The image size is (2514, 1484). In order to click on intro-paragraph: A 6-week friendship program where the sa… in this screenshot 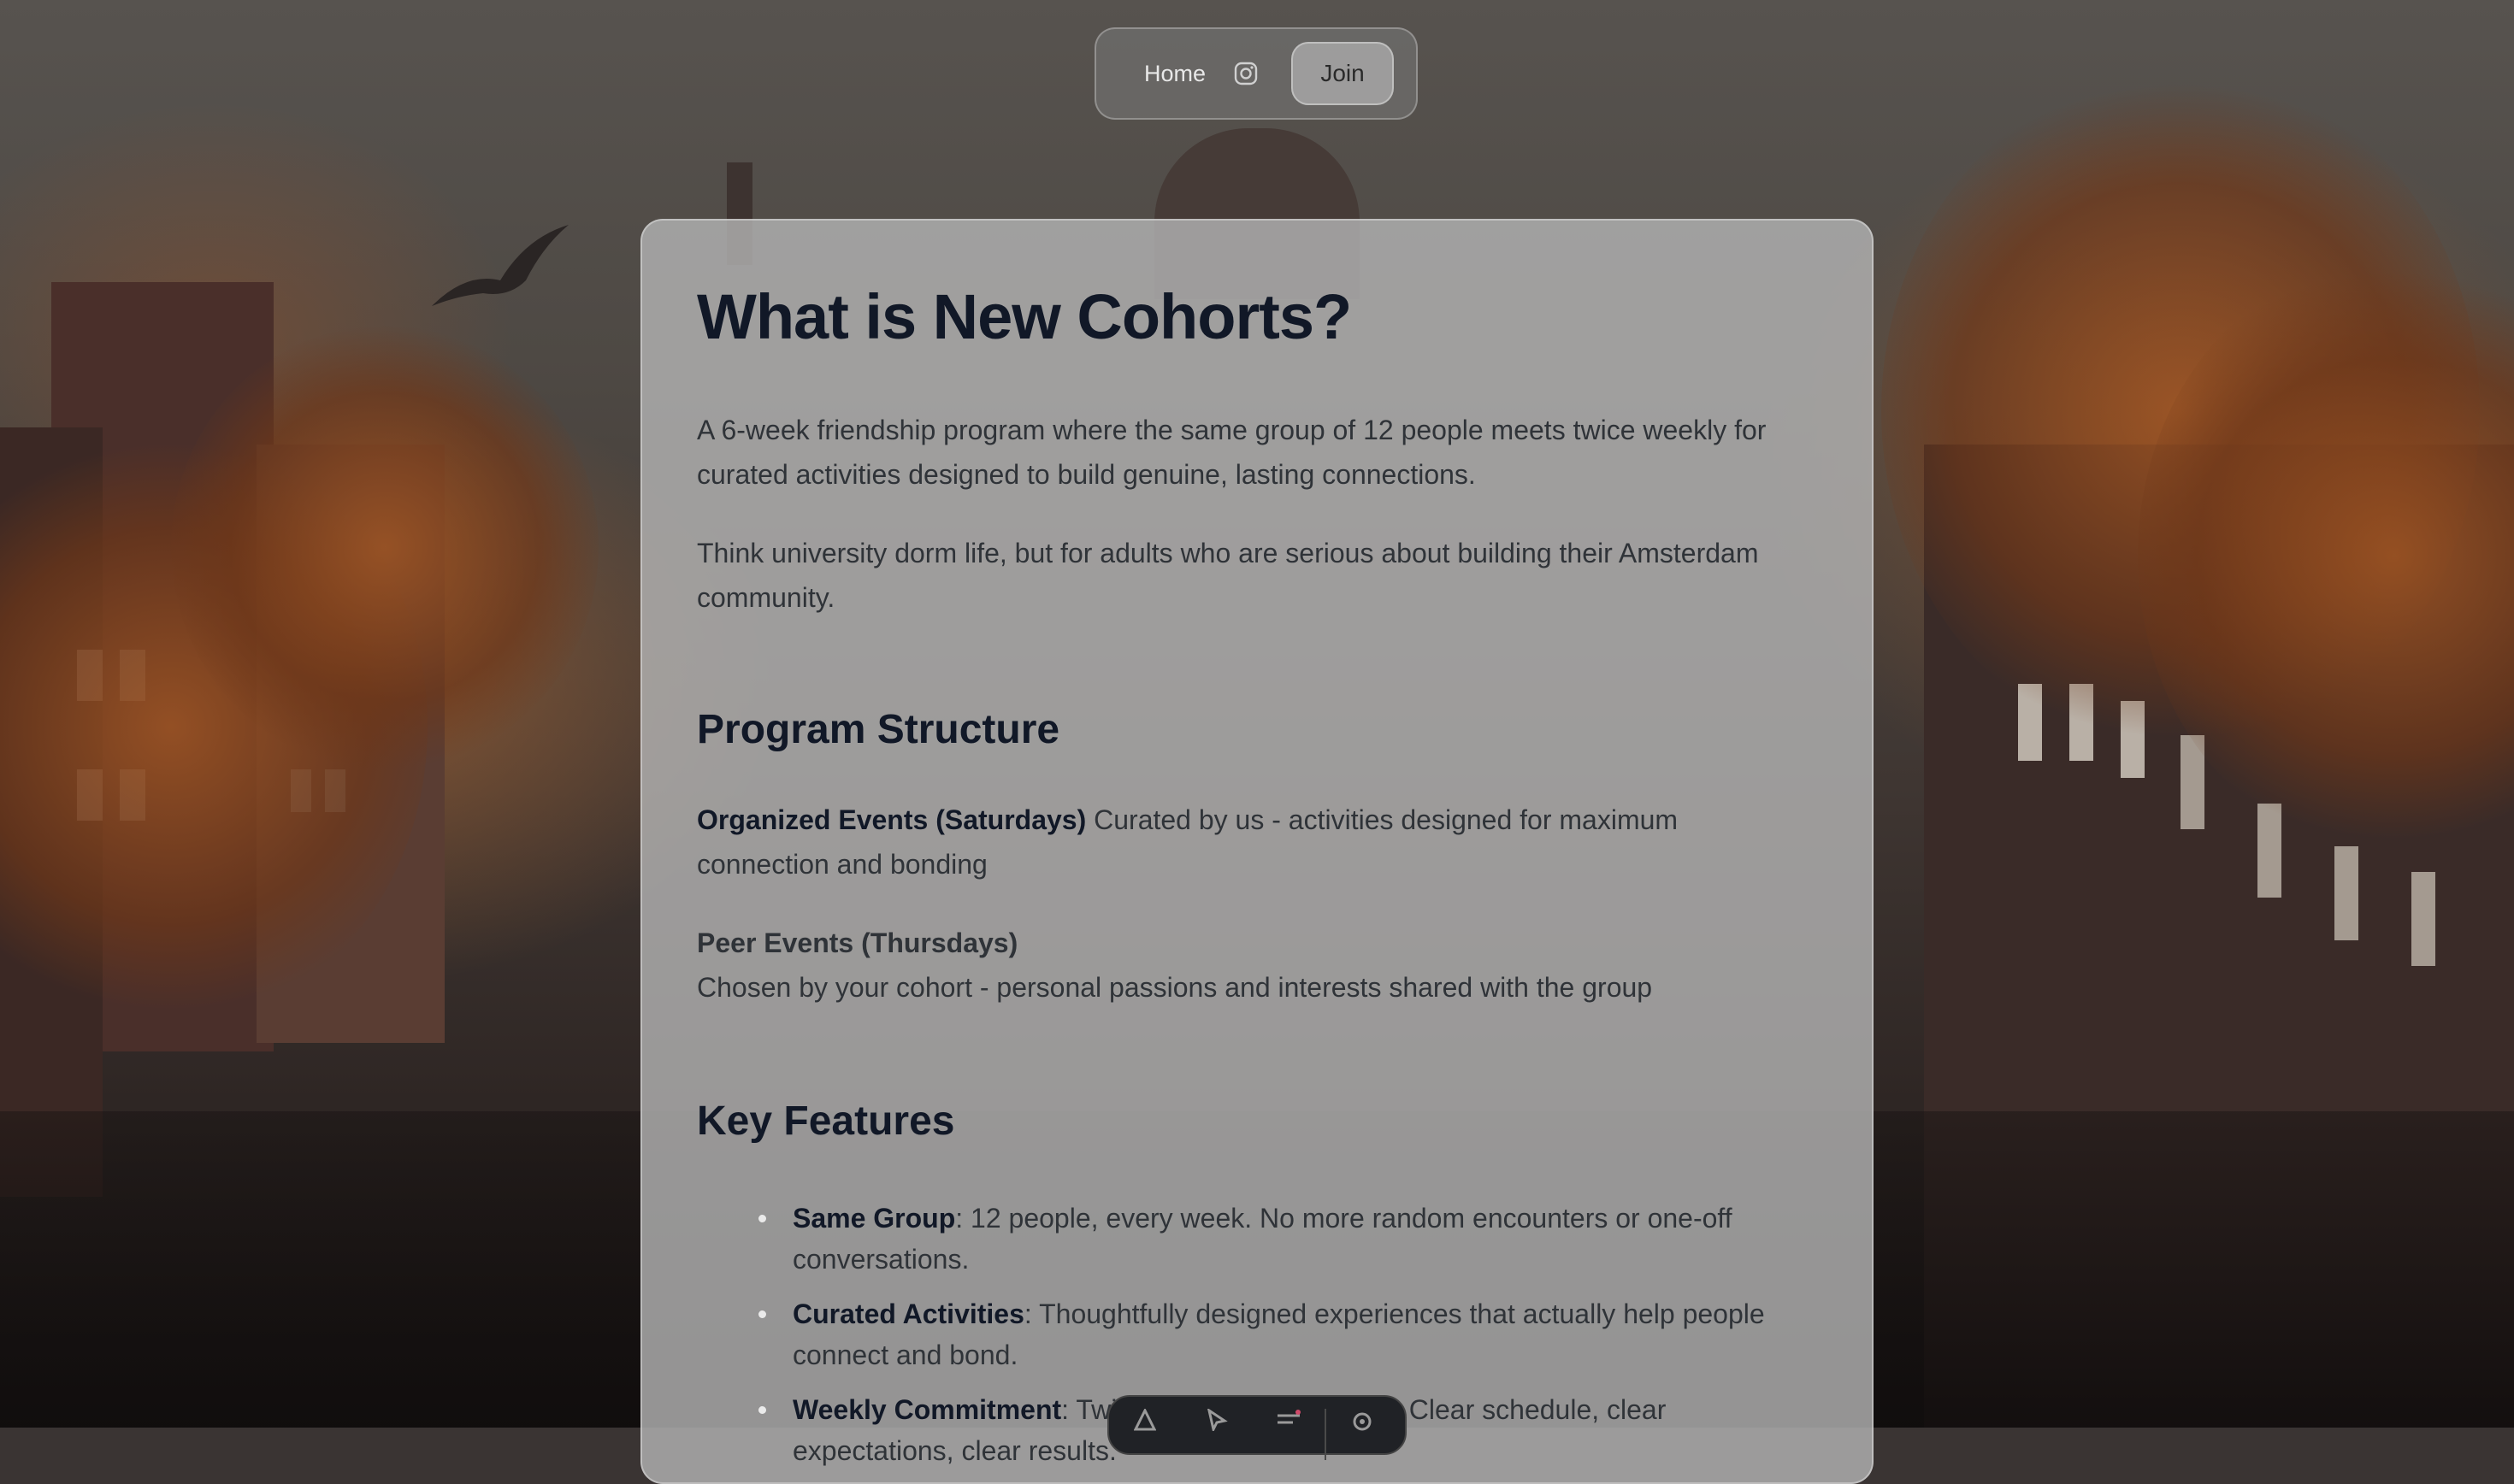, I will do `click(1232, 453)`.